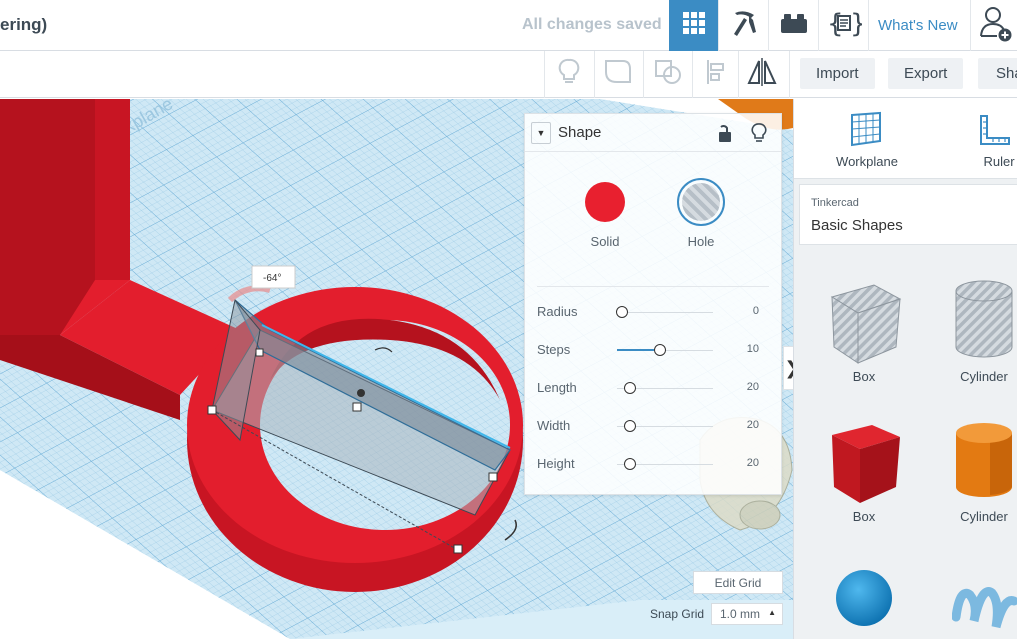 The height and width of the screenshot is (642, 1017). I want to click on property-label: Length, so click(557, 387).